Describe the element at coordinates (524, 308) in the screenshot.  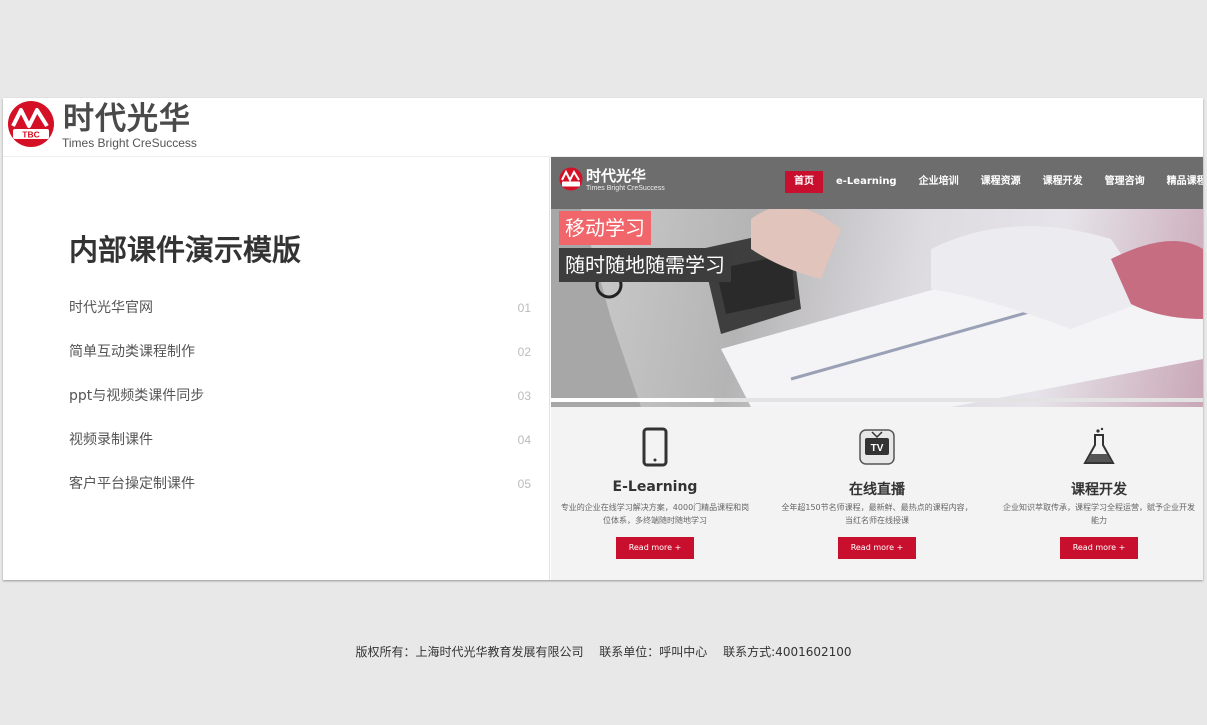
I see `menu-item-number: 01` at that location.